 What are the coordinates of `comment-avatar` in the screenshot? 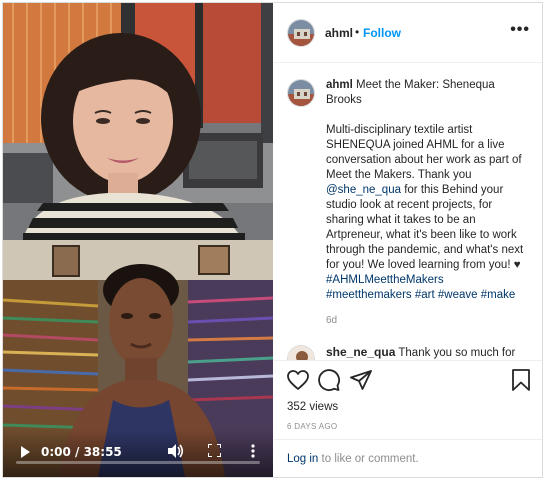 It's located at (301, 352).